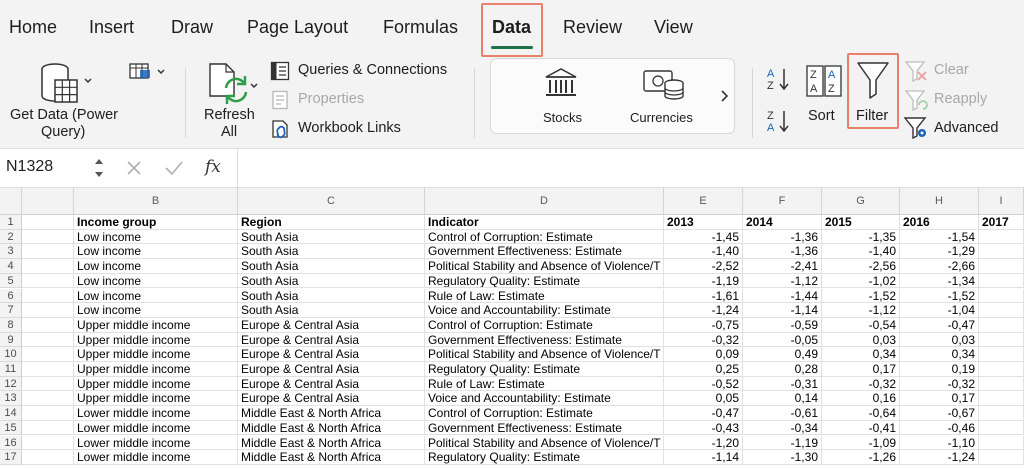  I want to click on table-cell: -1,35, so click(861, 237).